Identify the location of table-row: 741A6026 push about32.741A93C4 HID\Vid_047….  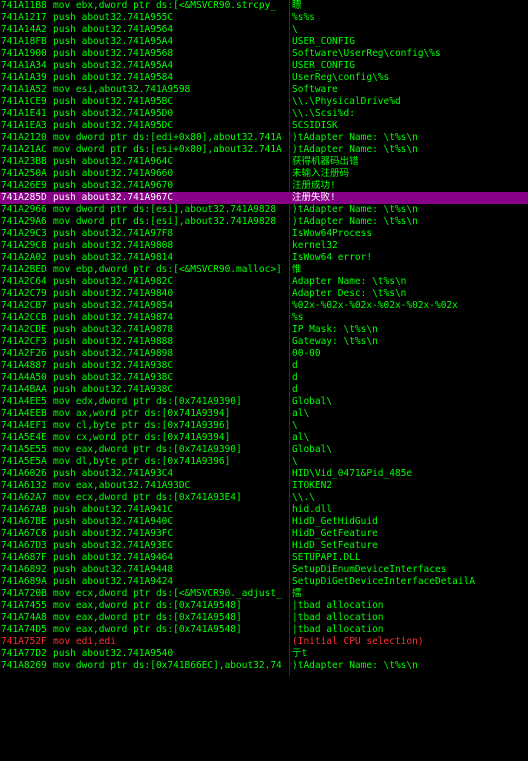
(264, 474).